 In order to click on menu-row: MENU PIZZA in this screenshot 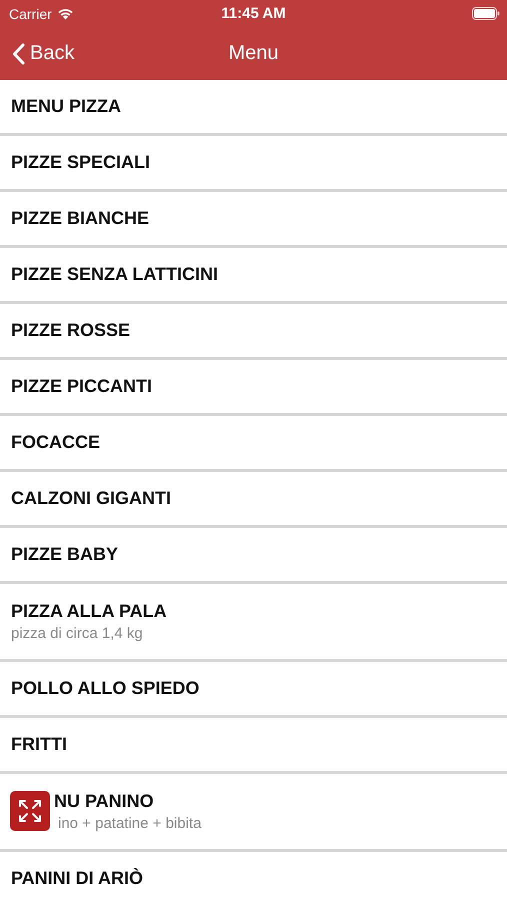, I will do `click(253, 108)`.